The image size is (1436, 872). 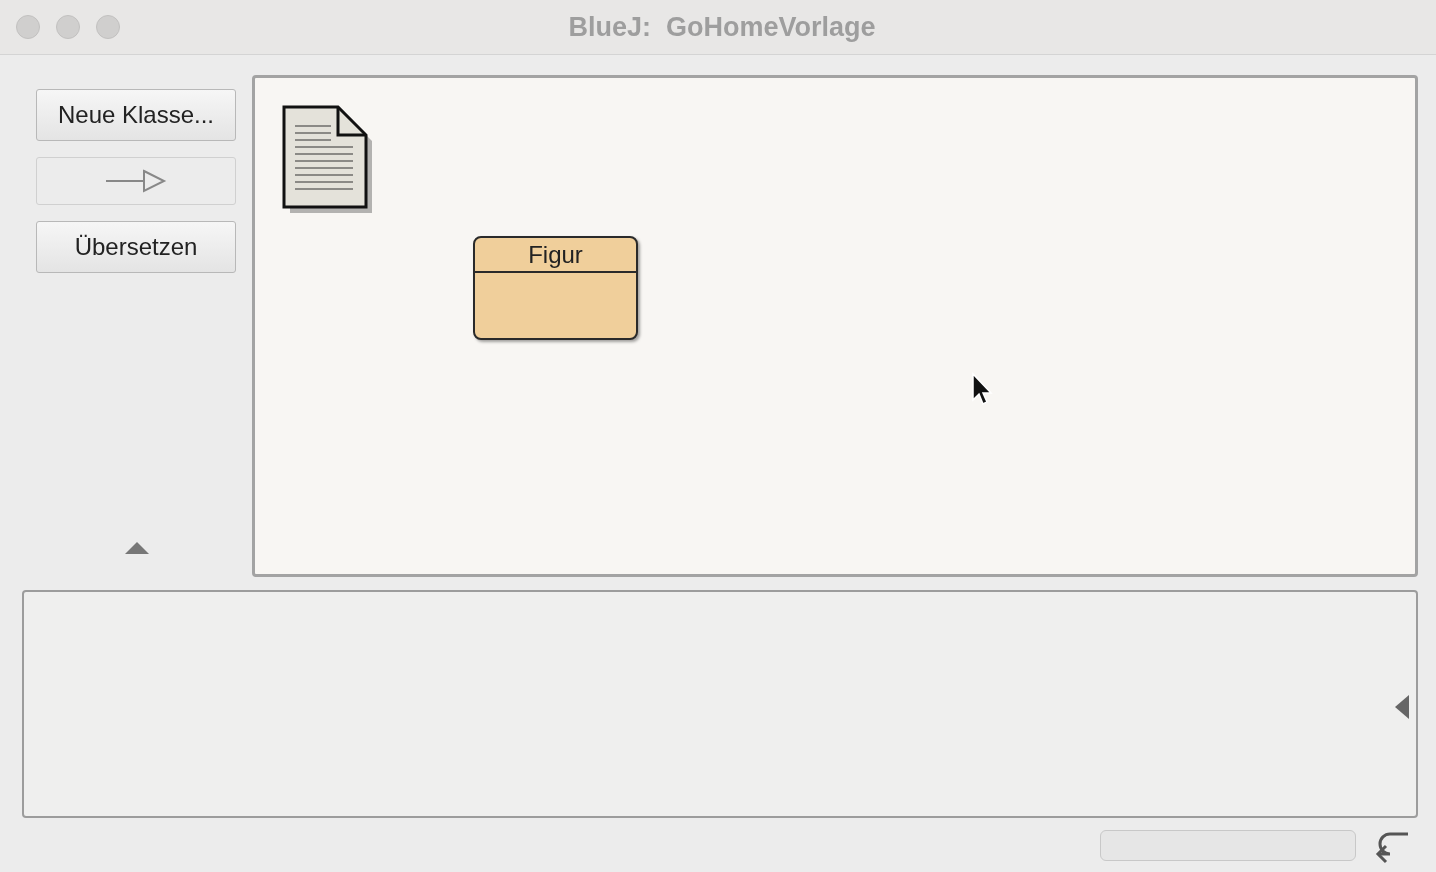 What do you see at coordinates (327, 159) in the screenshot?
I see `document-icon` at bounding box center [327, 159].